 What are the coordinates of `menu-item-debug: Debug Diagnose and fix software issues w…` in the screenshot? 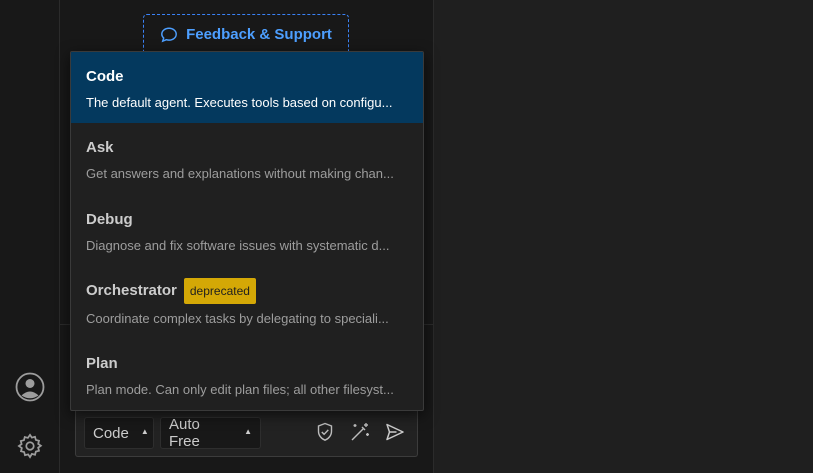 It's located at (247, 231).